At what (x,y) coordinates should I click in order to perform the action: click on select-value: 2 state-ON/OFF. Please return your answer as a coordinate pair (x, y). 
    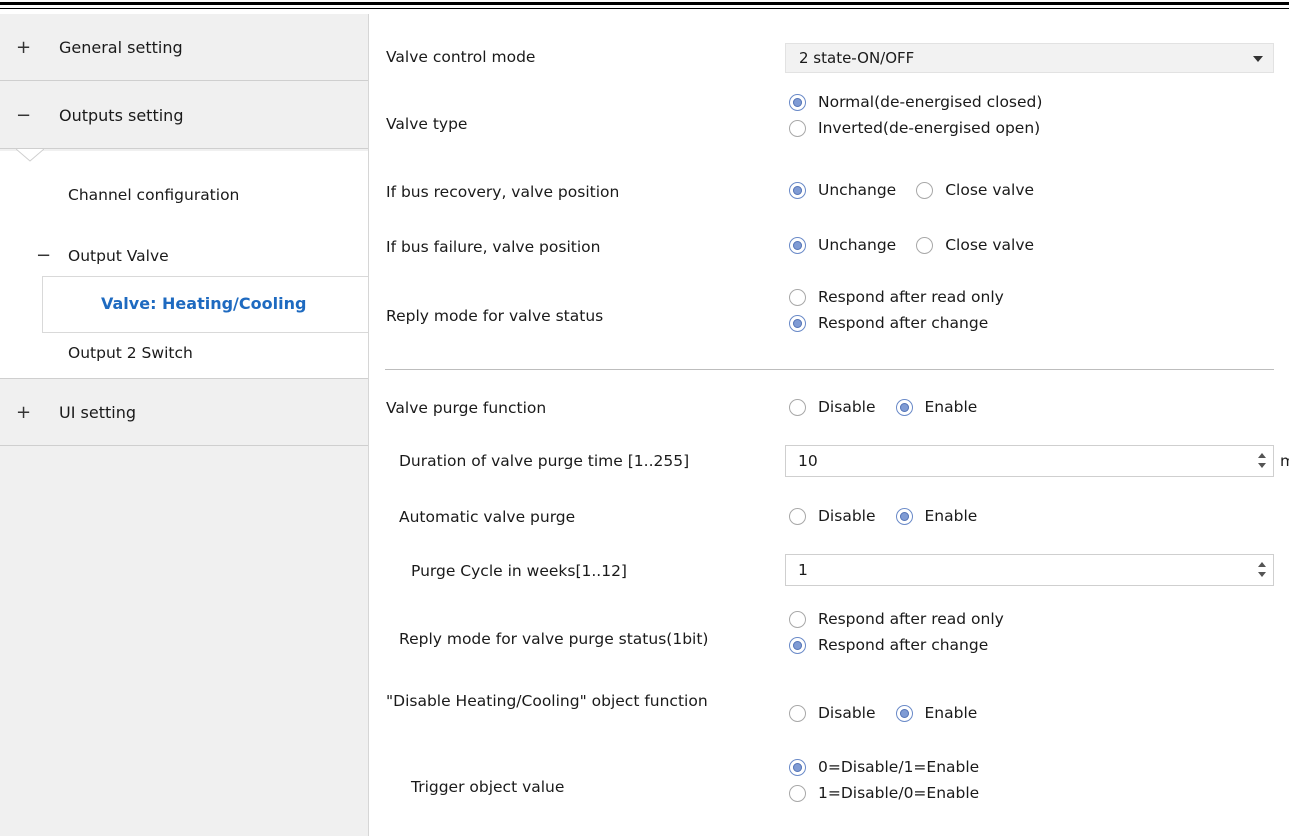
    Looking at the image, I should click on (857, 58).